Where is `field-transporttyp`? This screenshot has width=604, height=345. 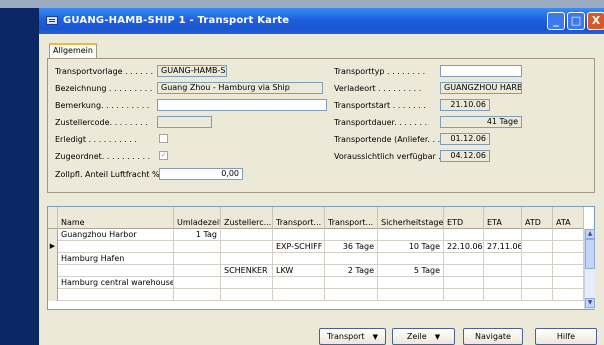 field-transporttyp is located at coordinates (481, 71).